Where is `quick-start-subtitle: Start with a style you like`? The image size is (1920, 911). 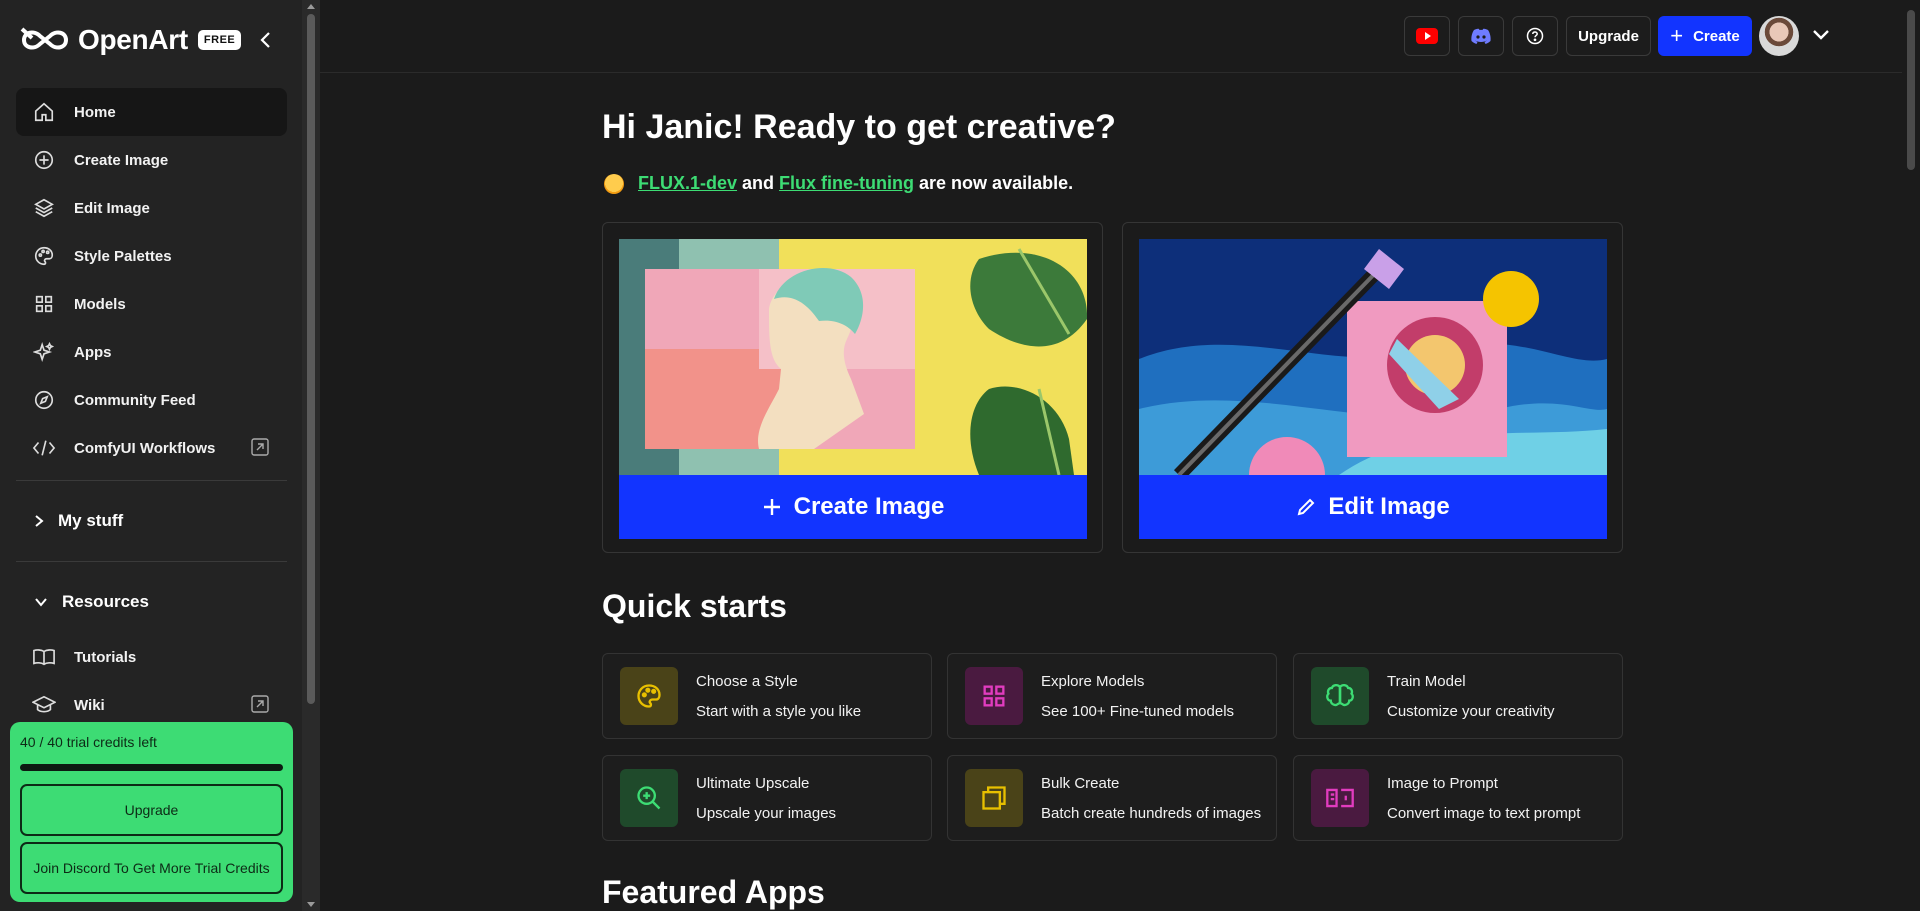 quick-start-subtitle: Start with a style you like is located at coordinates (779, 711).